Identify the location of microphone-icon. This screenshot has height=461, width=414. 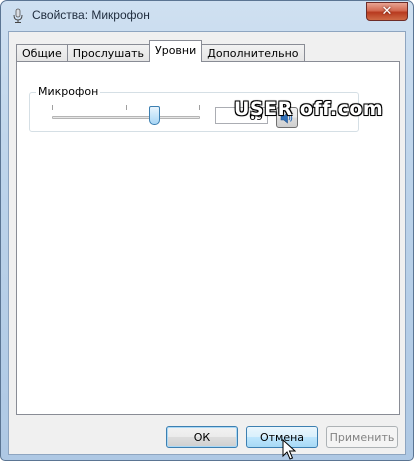
(18, 15).